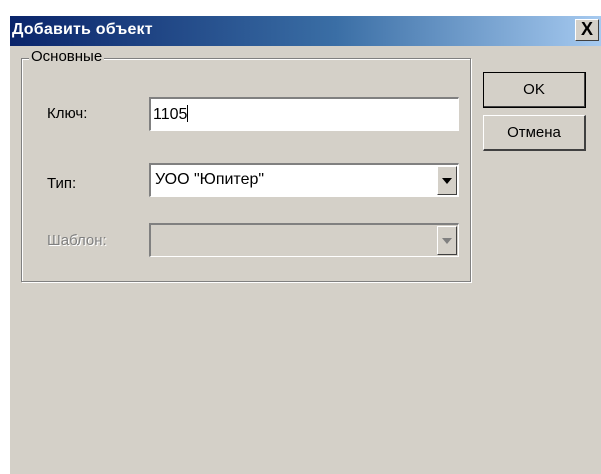 This screenshot has height=474, width=601. I want to click on group-label: Основные, so click(67, 56).